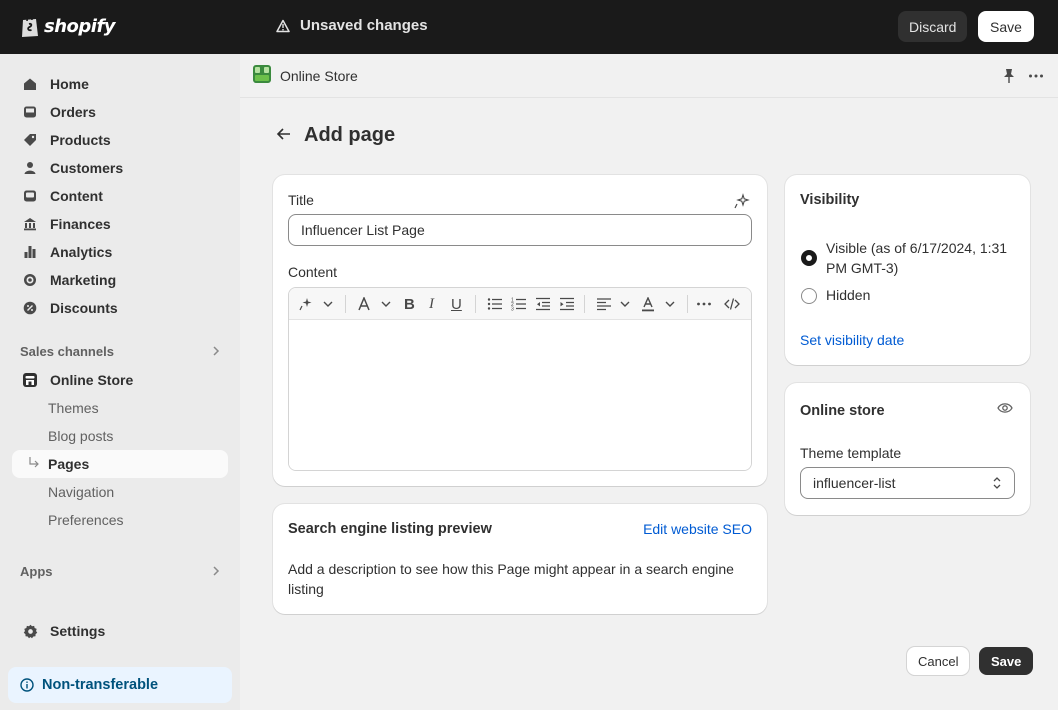 The image size is (1058, 710). Describe the element at coordinates (120, 380) in the screenshot. I see `sidebar-item-online-store: Online Store` at that location.